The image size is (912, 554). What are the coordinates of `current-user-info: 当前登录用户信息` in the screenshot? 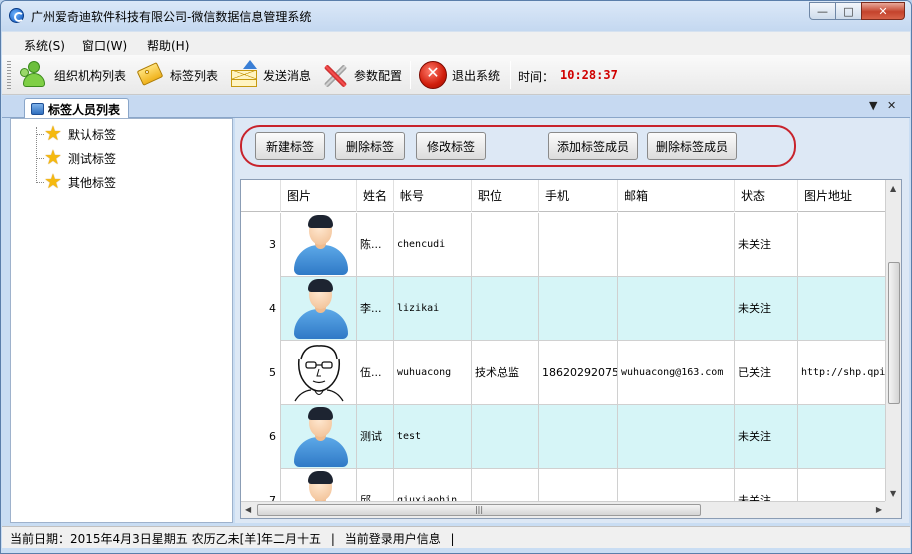 It's located at (393, 539).